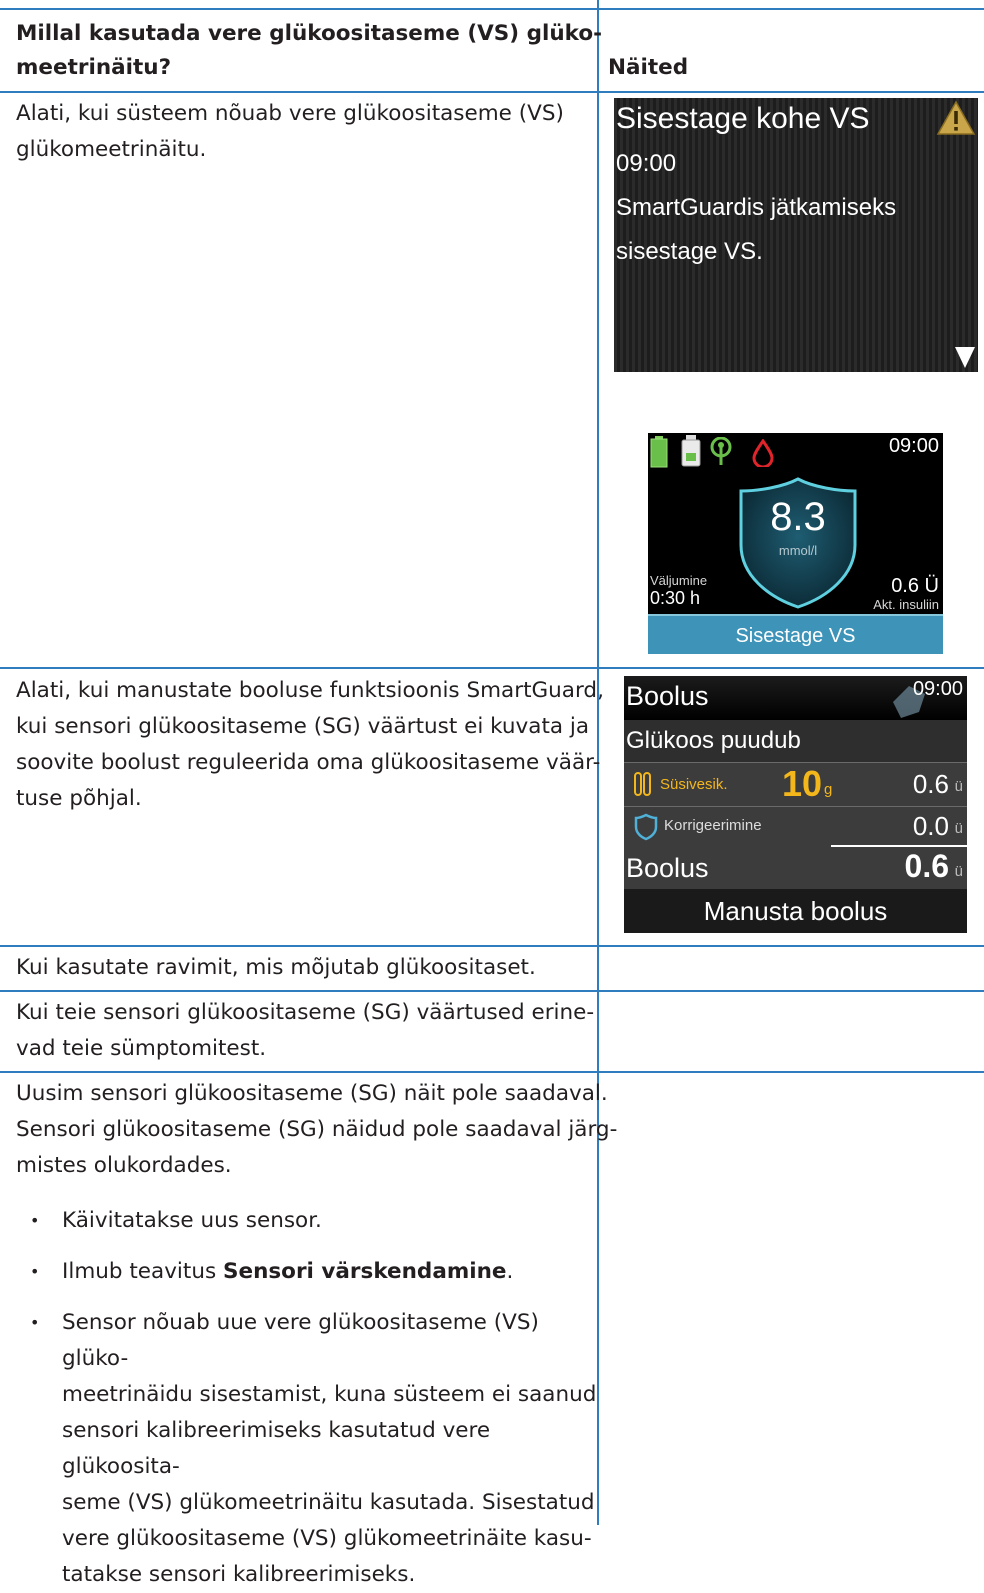 The height and width of the screenshot is (1593, 984). What do you see at coordinates (965, 357) in the screenshot?
I see `down-arrow-icon` at bounding box center [965, 357].